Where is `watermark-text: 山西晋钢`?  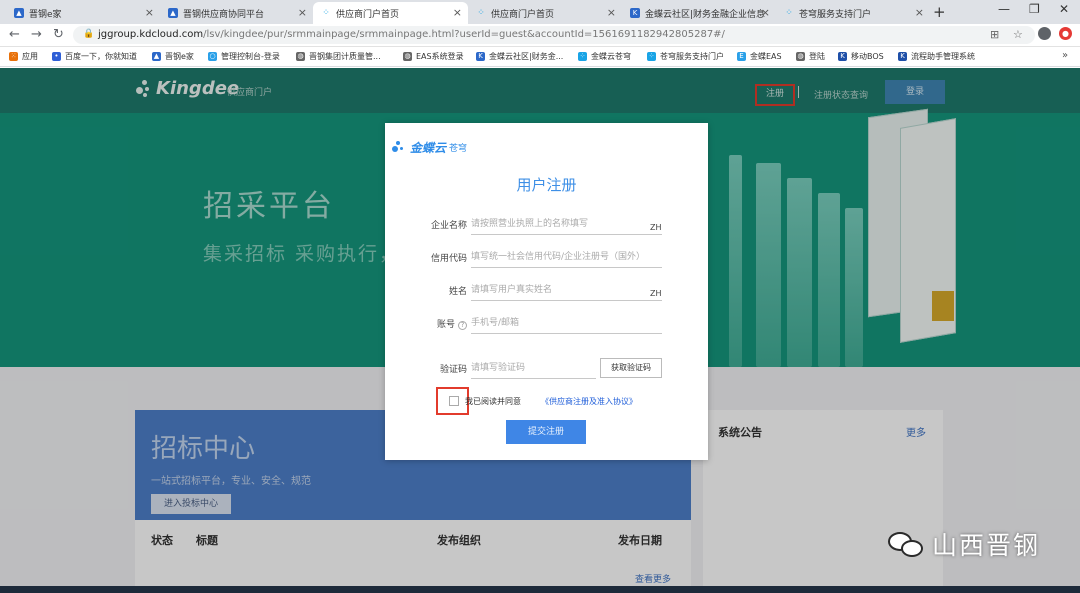 watermark-text: 山西晋钢 is located at coordinates (986, 545).